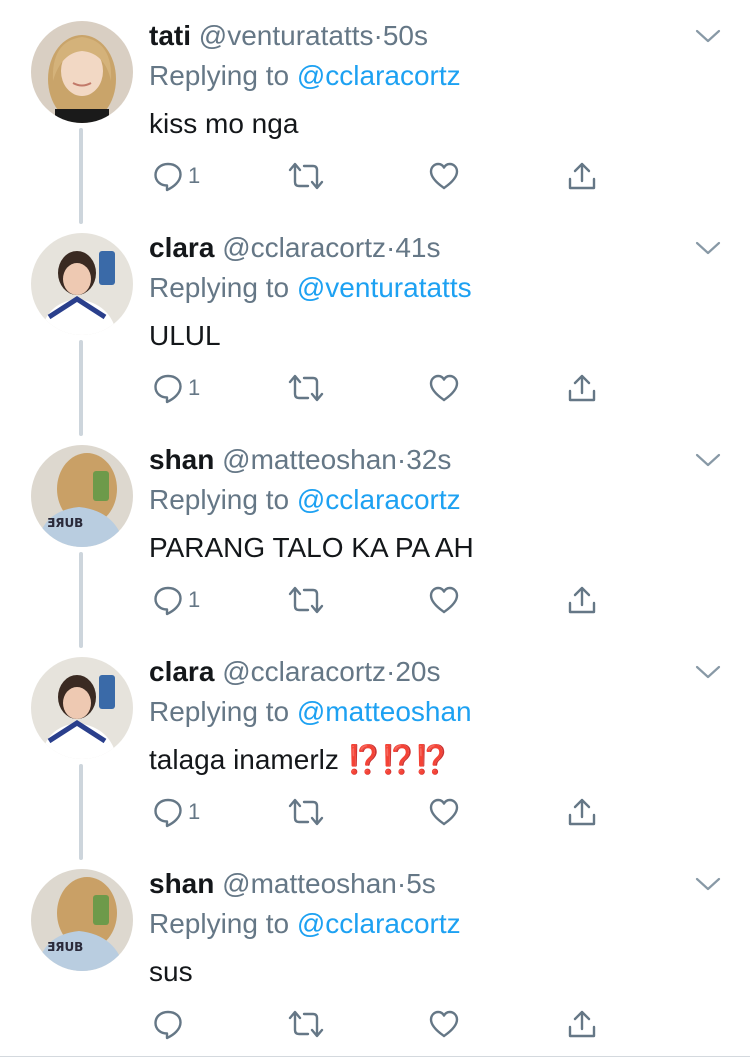 The height and width of the screenshot is (1060, 750). I want to click on bottom-divider, so click(375, 1056).